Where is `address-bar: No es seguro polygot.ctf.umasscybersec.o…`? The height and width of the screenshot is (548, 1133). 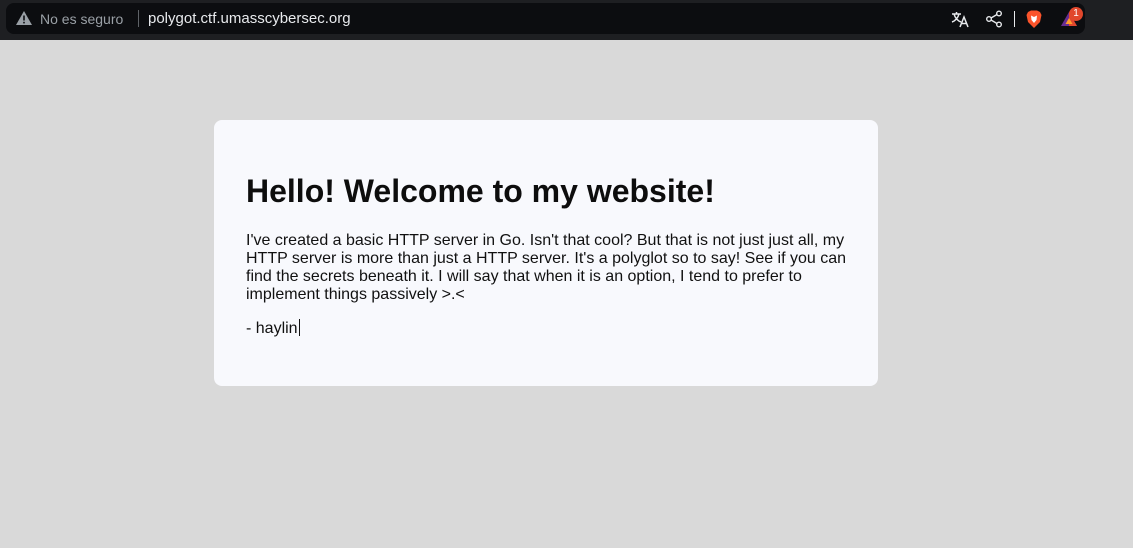
address-bar: No es seguro polygot.ctf.umasscybersec.o… is located at coordinates (545, 18).